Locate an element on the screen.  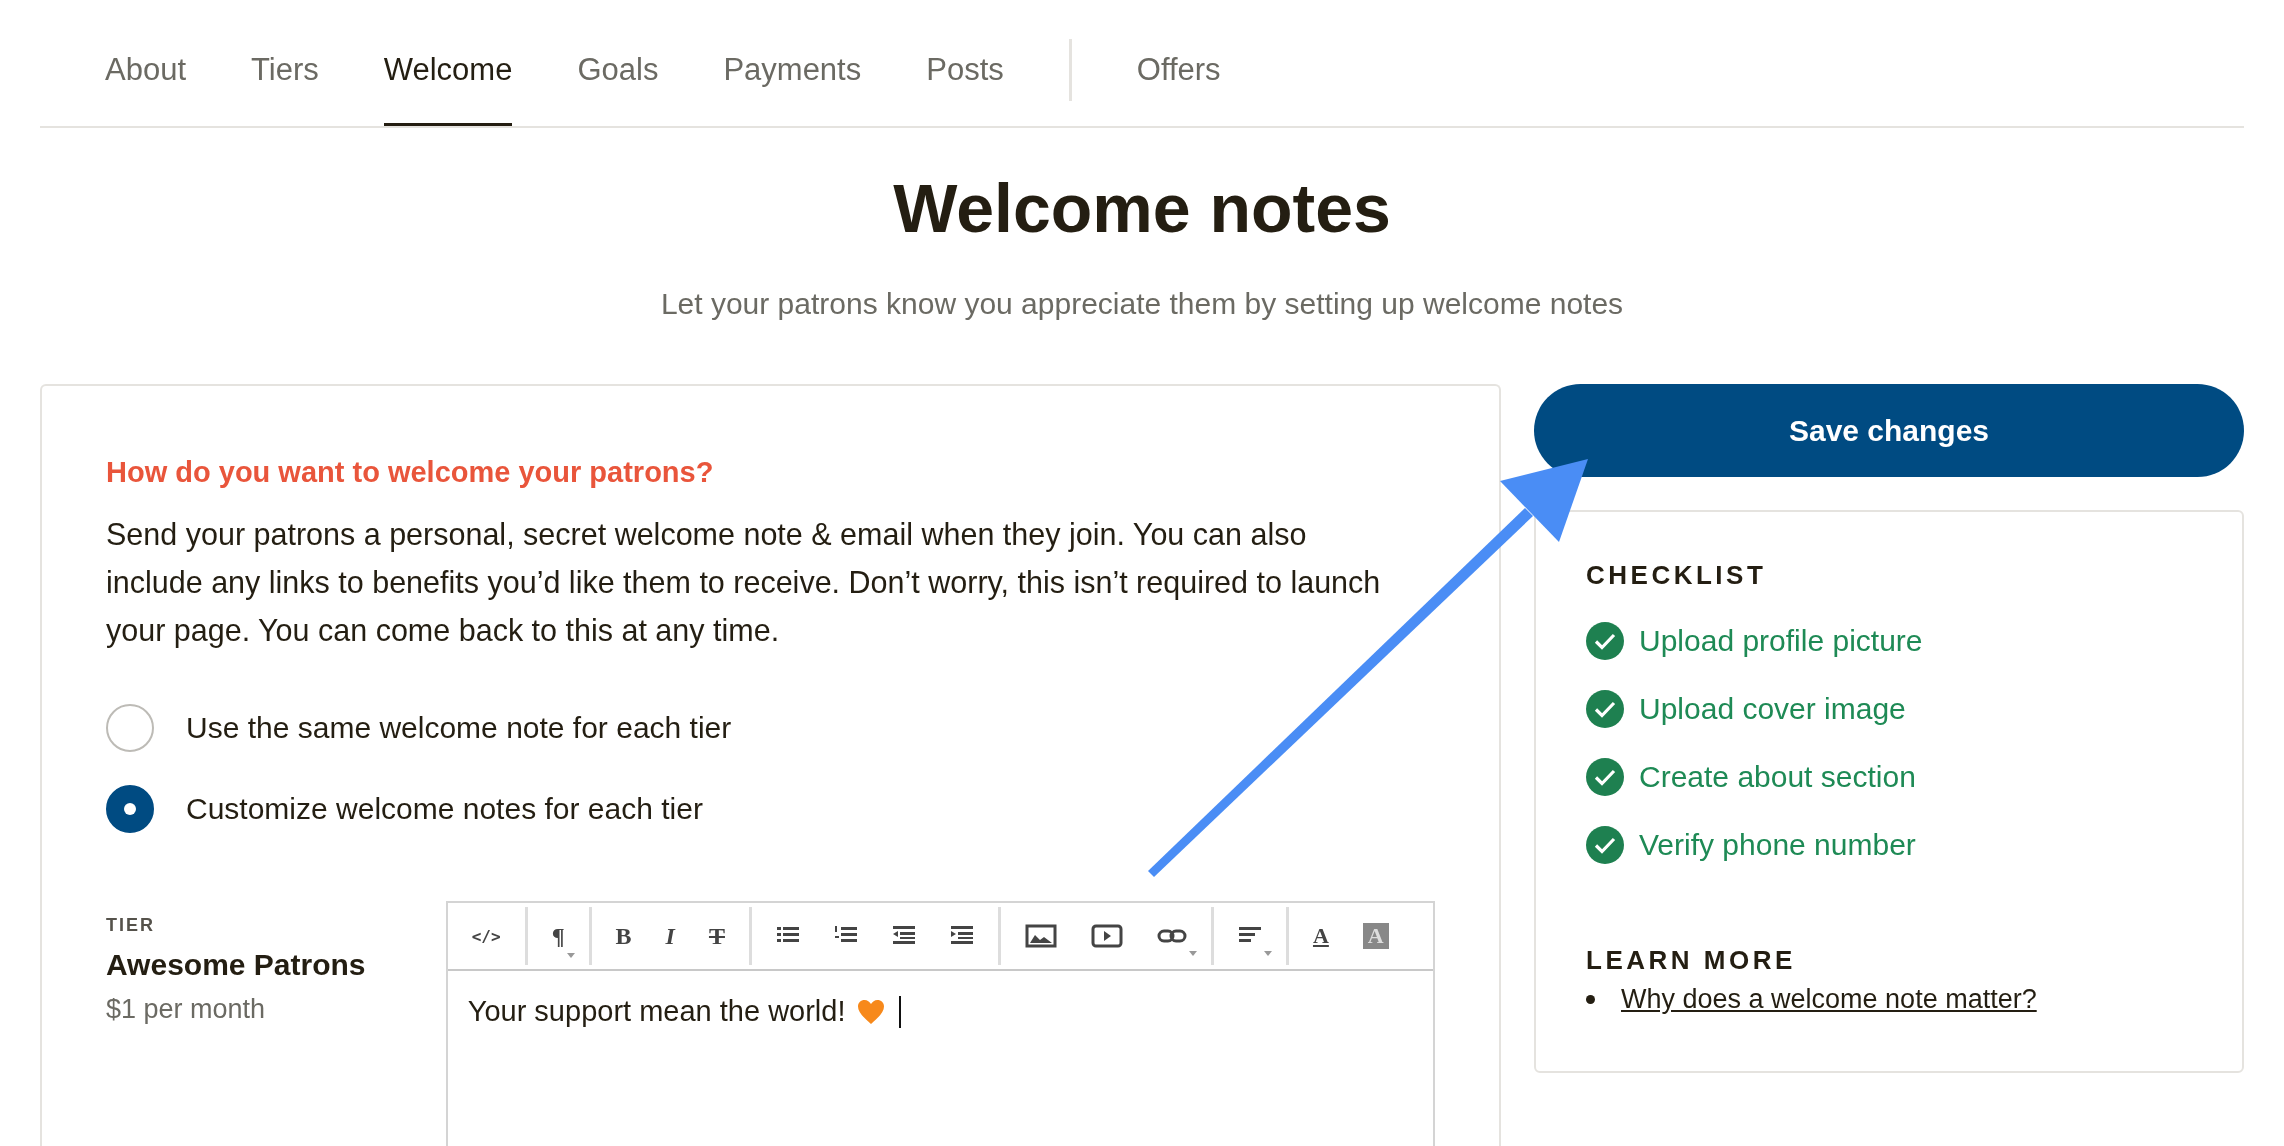
text-color-button: A is located at coordinates (1320, 936).